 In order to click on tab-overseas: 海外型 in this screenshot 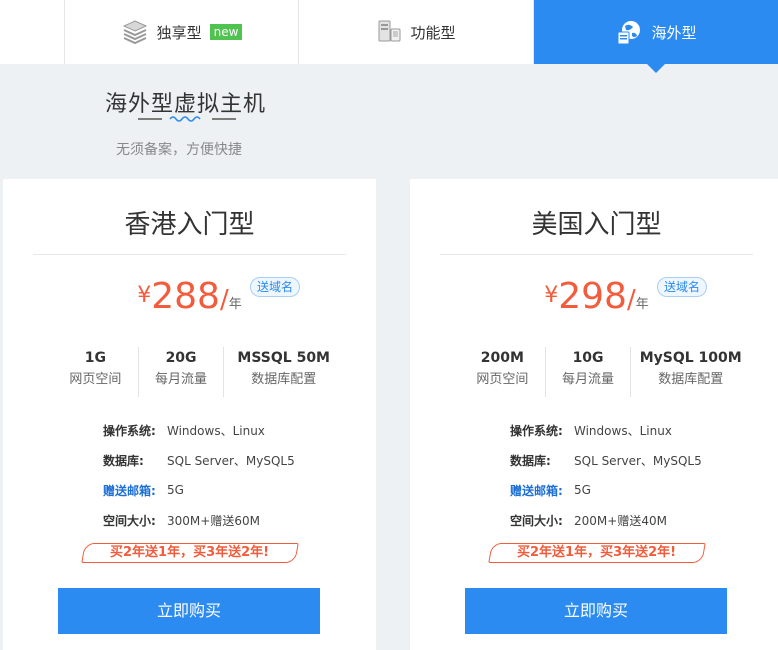, I will do `click(656, 36)`.